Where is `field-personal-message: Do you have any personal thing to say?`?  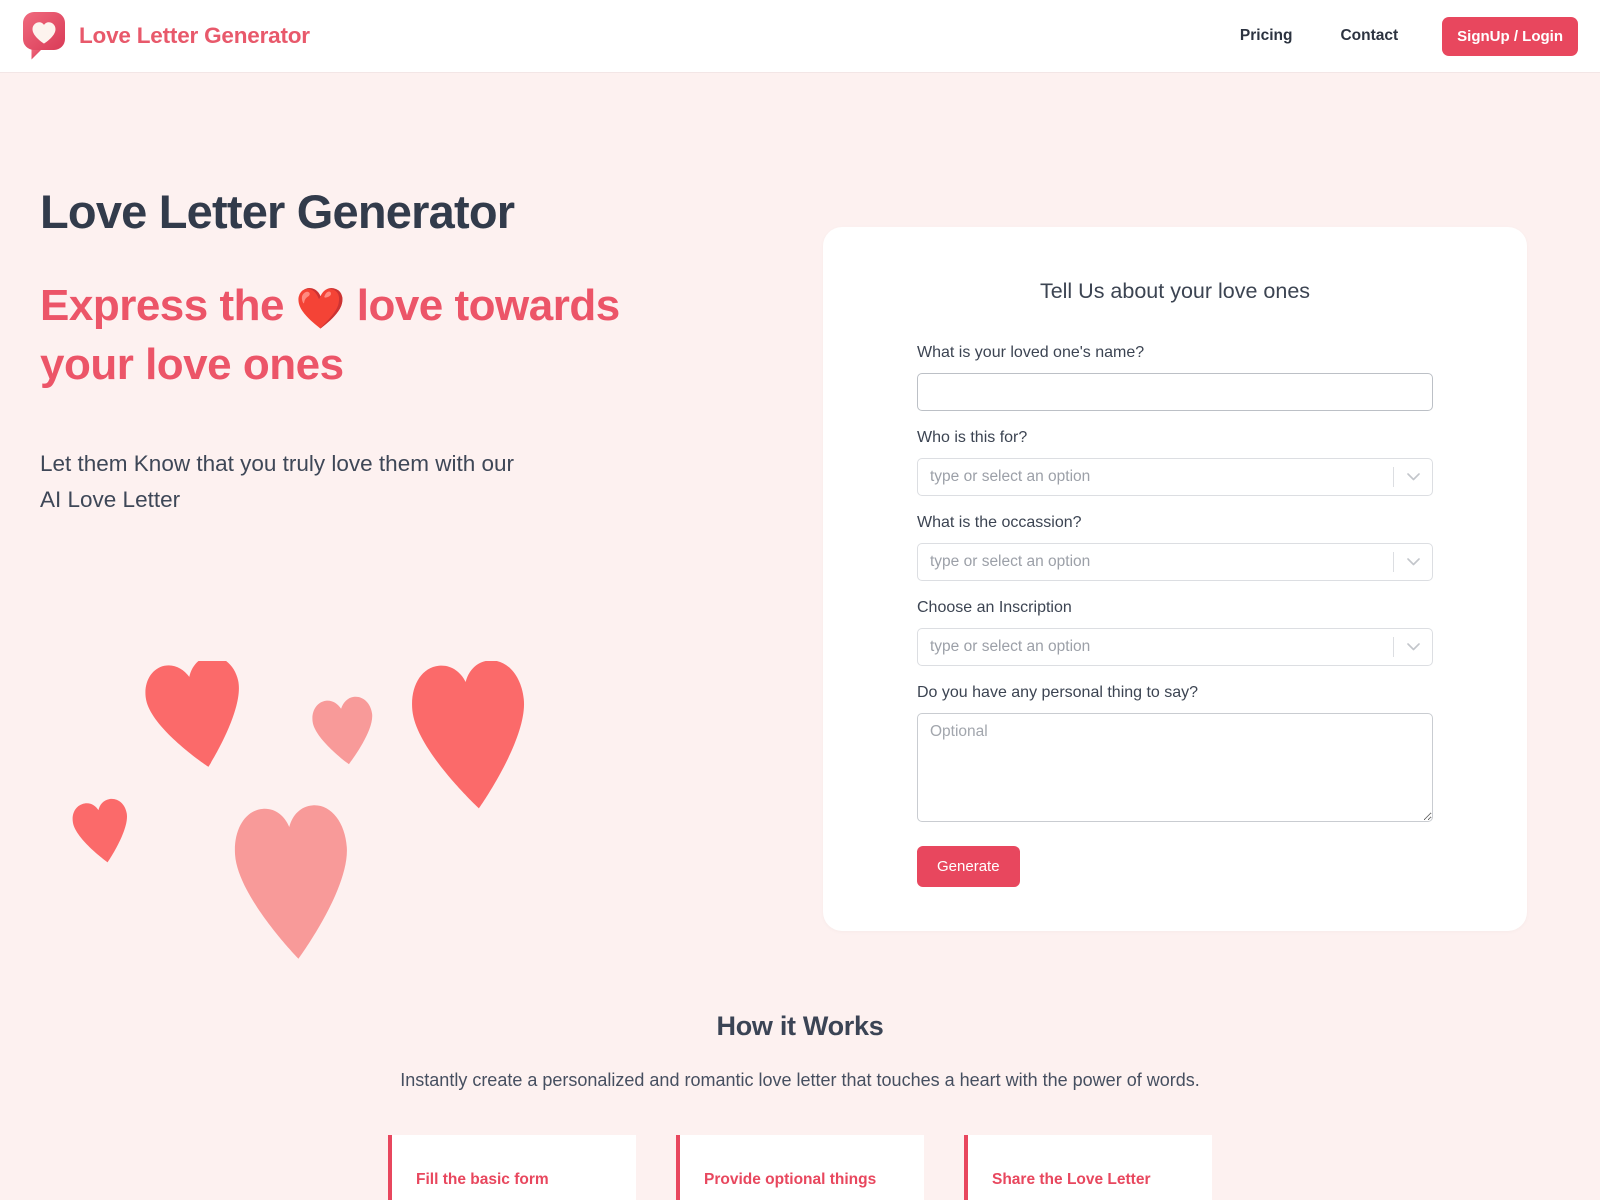
field-personal-message: Do you have any personal thing to say? is located at coordinates (1175, 753).